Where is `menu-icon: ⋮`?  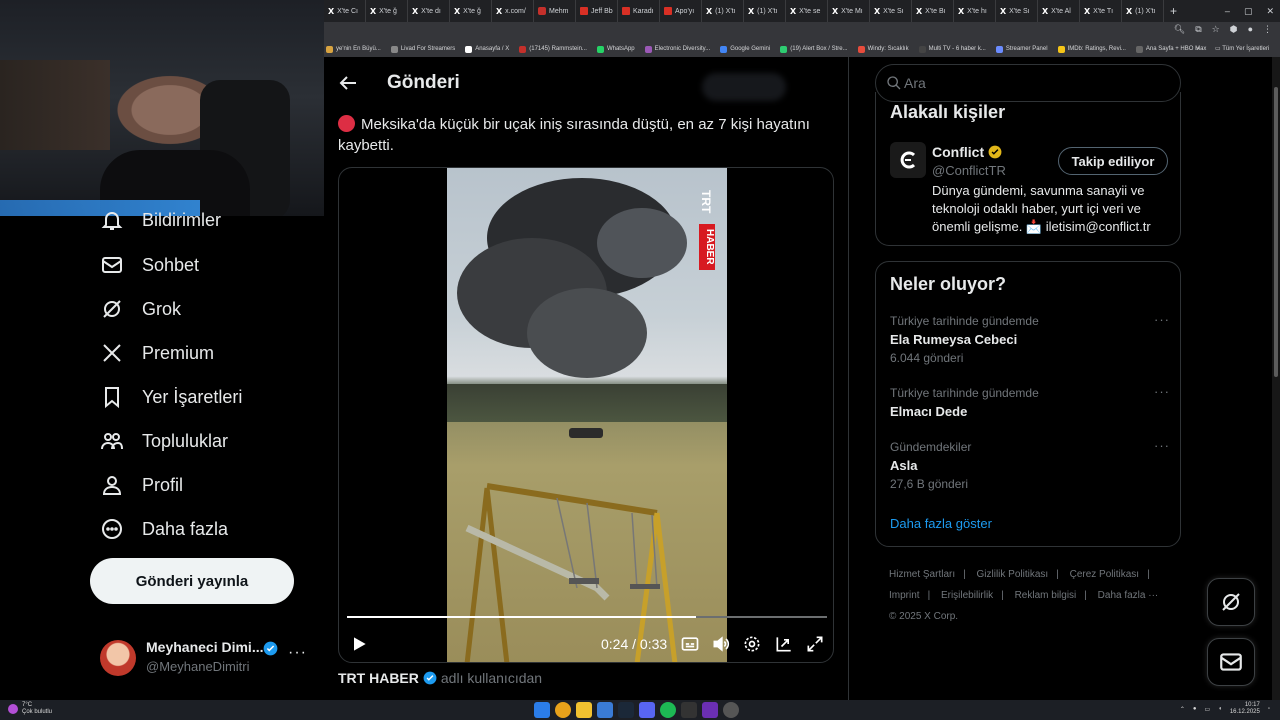
menu-icon: ⋮ is located at coordinates (1267, 29).